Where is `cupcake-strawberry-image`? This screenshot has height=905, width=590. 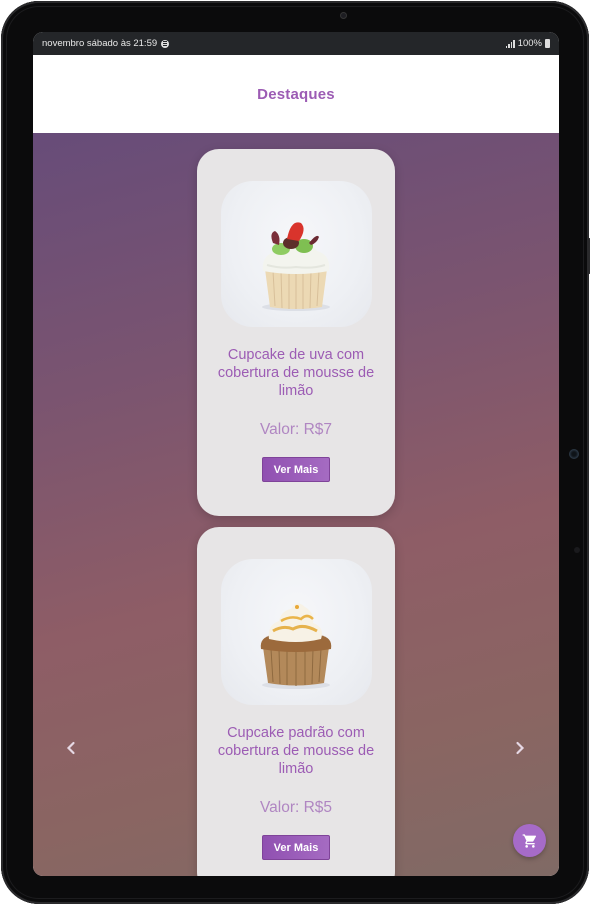
cupcake-strawberry-image is located at coordinates (296, 254).